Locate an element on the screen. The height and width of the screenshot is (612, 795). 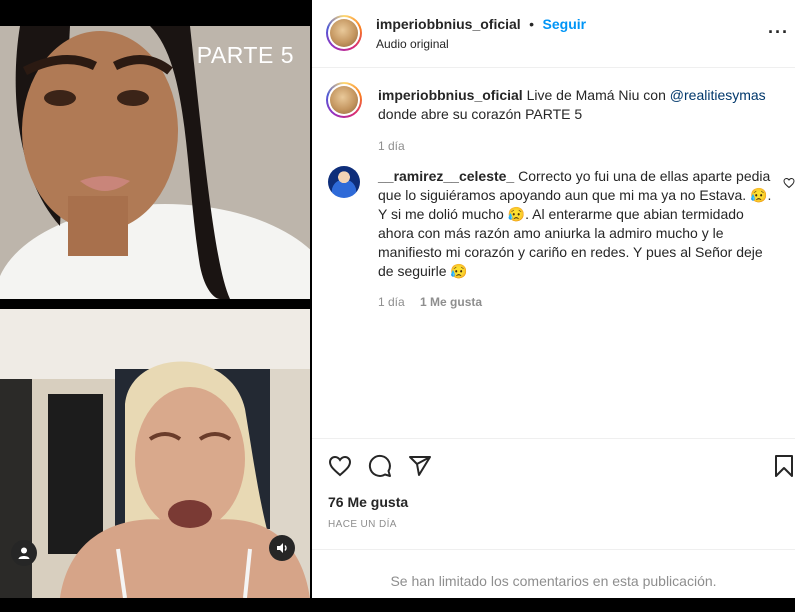
more-options-icon: ··· is located at coordinates (778, 32).